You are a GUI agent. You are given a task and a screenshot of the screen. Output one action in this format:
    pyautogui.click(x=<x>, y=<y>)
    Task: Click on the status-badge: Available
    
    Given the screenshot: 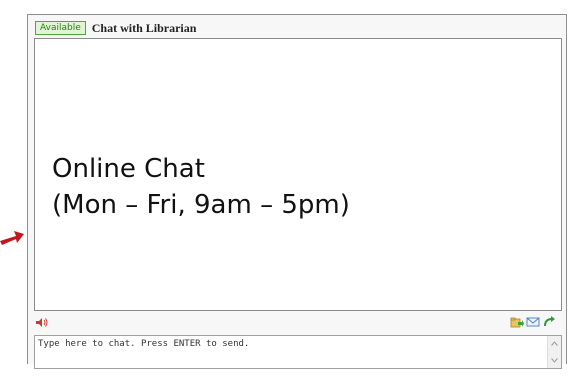 What is the action you would take?
    pyautogui.click(x=60, y=28)
    